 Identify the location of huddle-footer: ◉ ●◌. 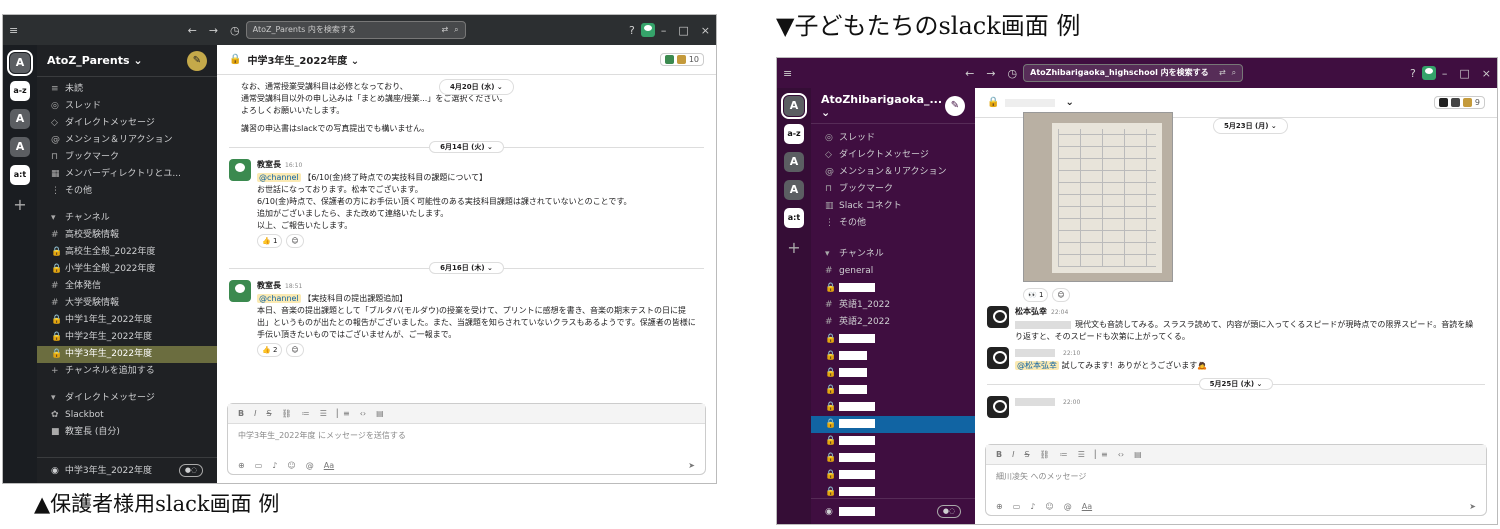
(893, 511).